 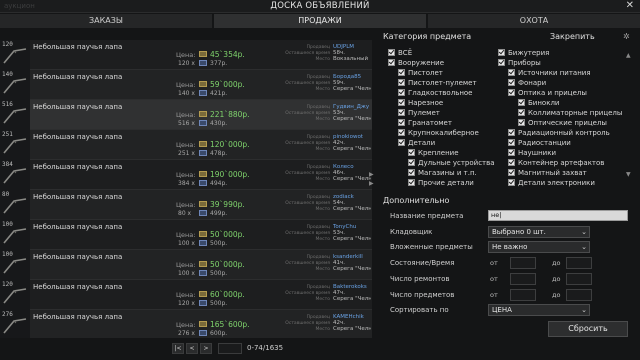 I want to click on first-page-button: |<, so click(x=178, y=348).